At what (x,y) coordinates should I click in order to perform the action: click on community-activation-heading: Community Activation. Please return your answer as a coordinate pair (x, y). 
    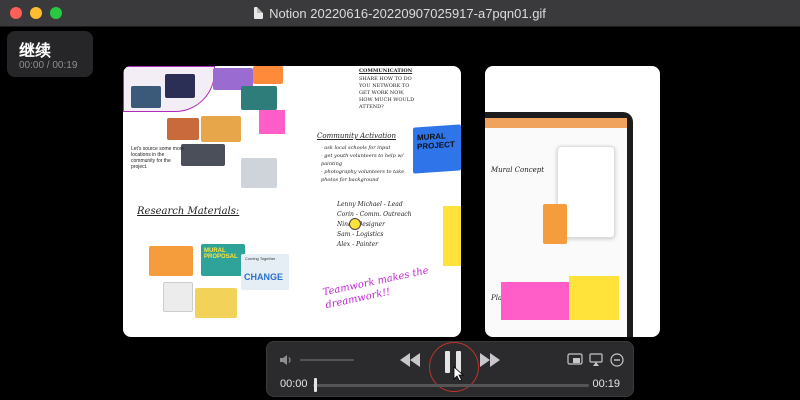
    Looking at the image, I should click on (357, 136).